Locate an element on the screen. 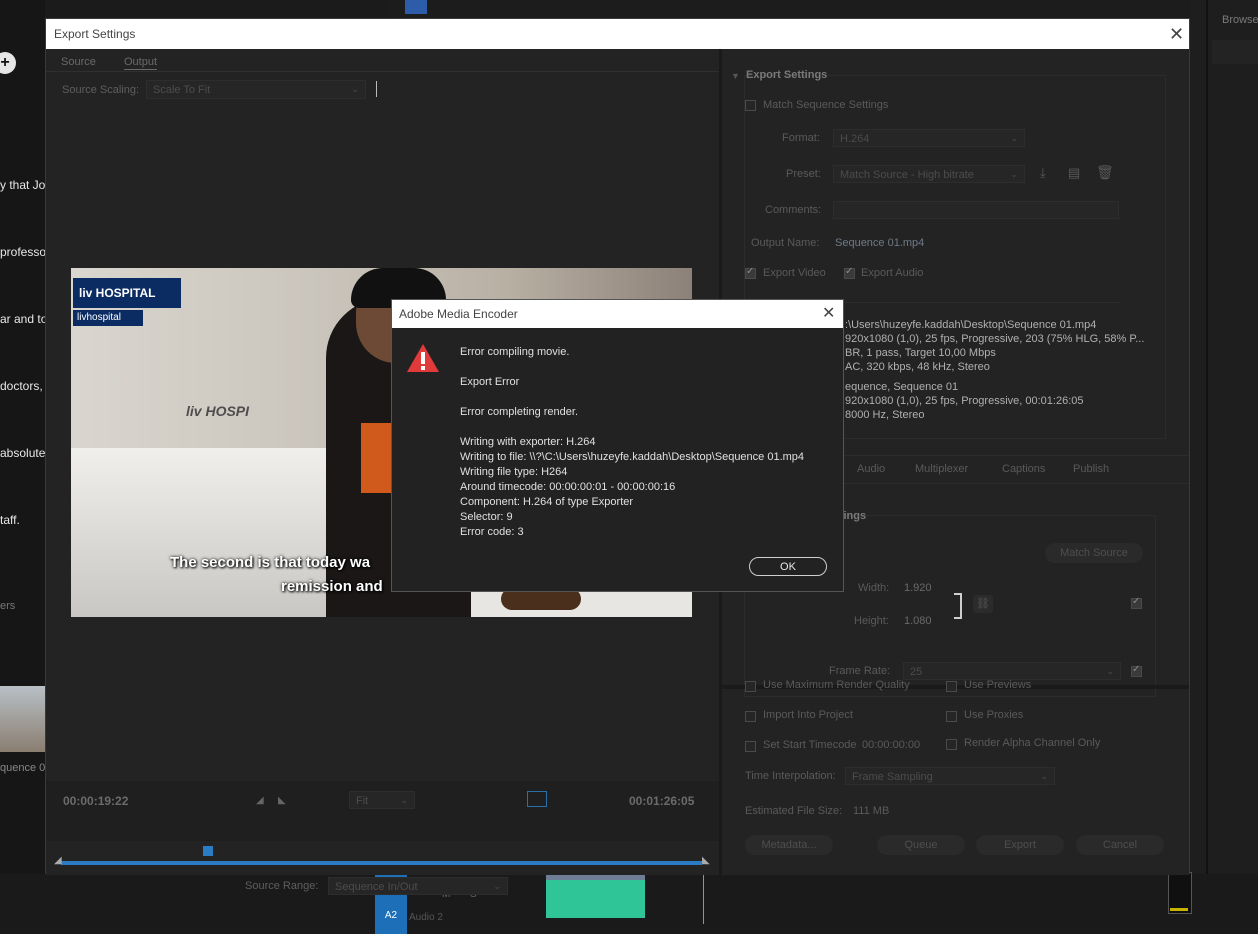  zoom-dropdown: Fit ⌄ is located at coordinates (382, 800).